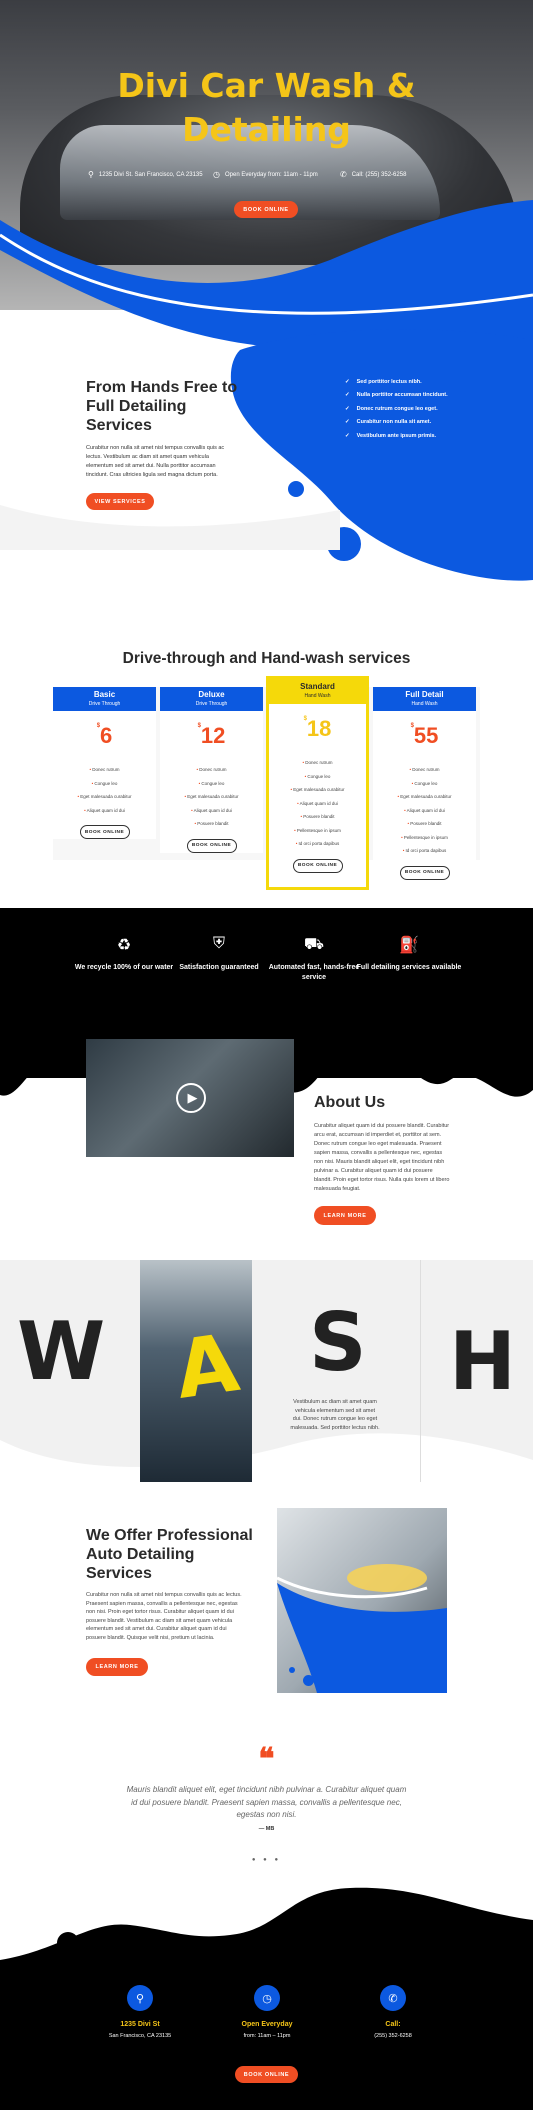 The image size is (533, 2110). I want to click on check-item: ✓ Curabitur non nulla sit amet., so click(396, 423).